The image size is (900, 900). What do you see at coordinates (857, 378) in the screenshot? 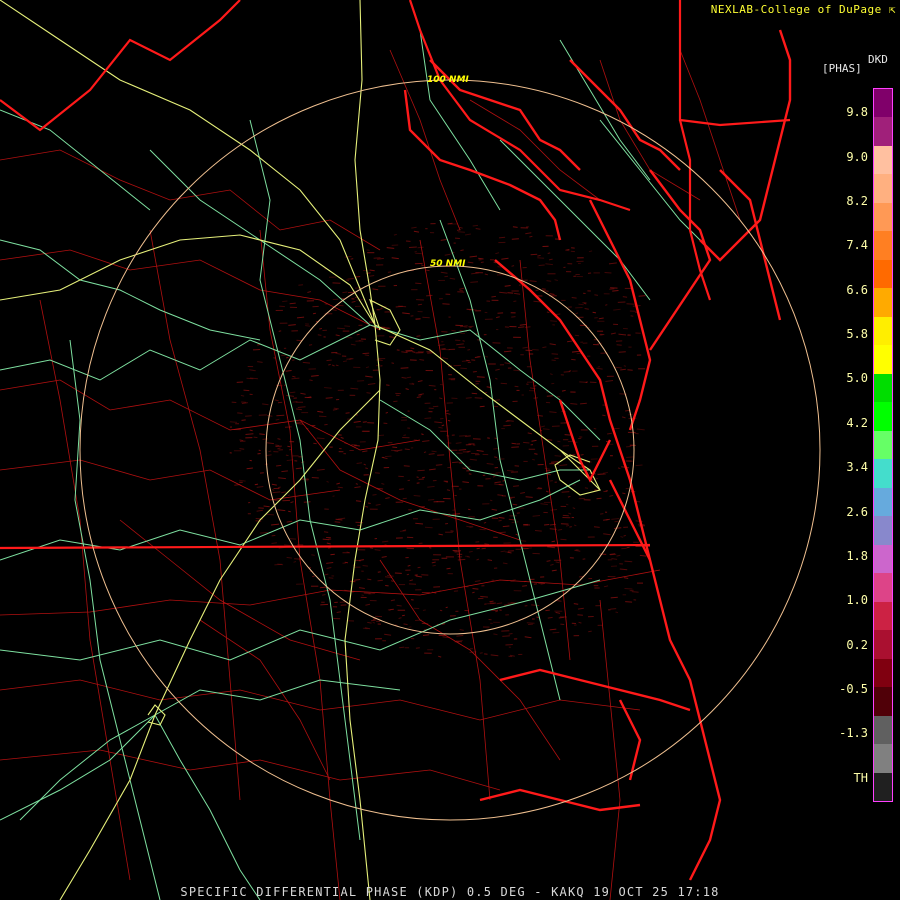
I see `legend-tick: 5.0` at bounding box center [857, 378].